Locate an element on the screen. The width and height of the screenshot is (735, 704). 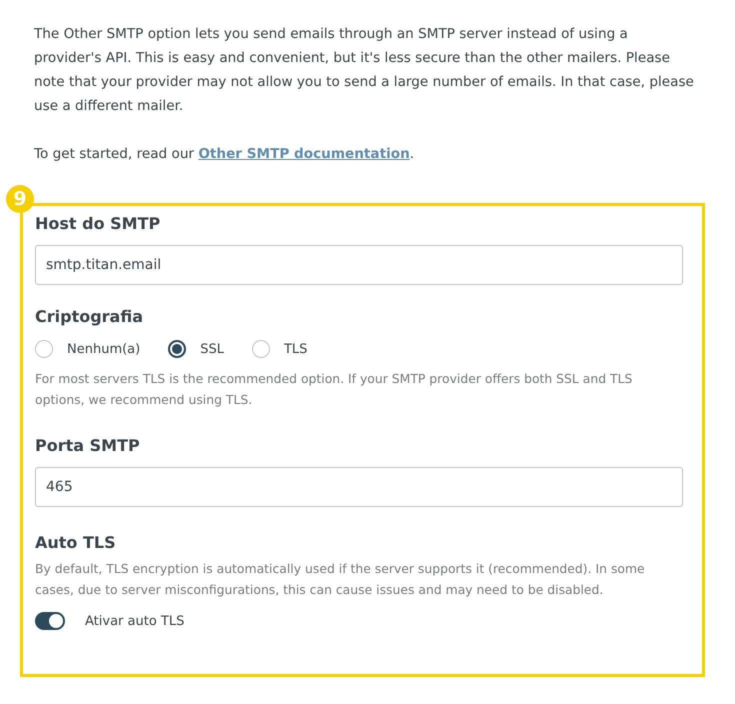
radio-button is located at coordinates (177, 349).